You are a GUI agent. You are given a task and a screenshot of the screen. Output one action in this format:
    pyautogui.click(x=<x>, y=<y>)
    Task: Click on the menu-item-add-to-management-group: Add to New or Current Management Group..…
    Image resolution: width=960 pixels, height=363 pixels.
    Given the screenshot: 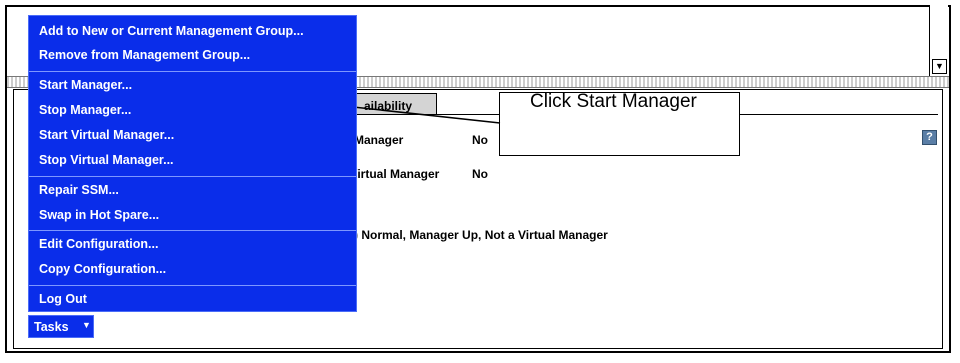 What is the action you would take?
    pyautogui.click(x=192, y=31)
    